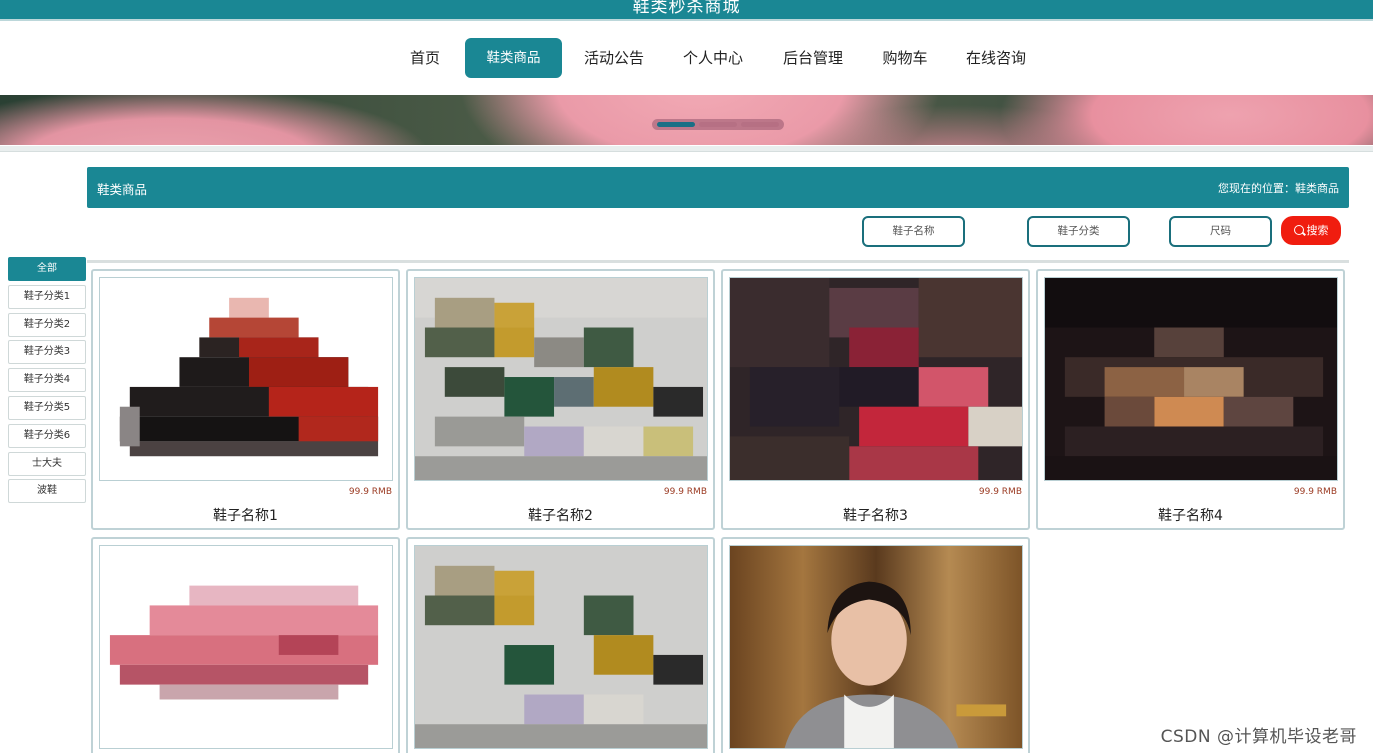 This screenshot has height=753, width=1373. What do you see at coordinates (425, 58) in the screenshot?
I see `nav-home: 首页` at bounding box center [425, 58].